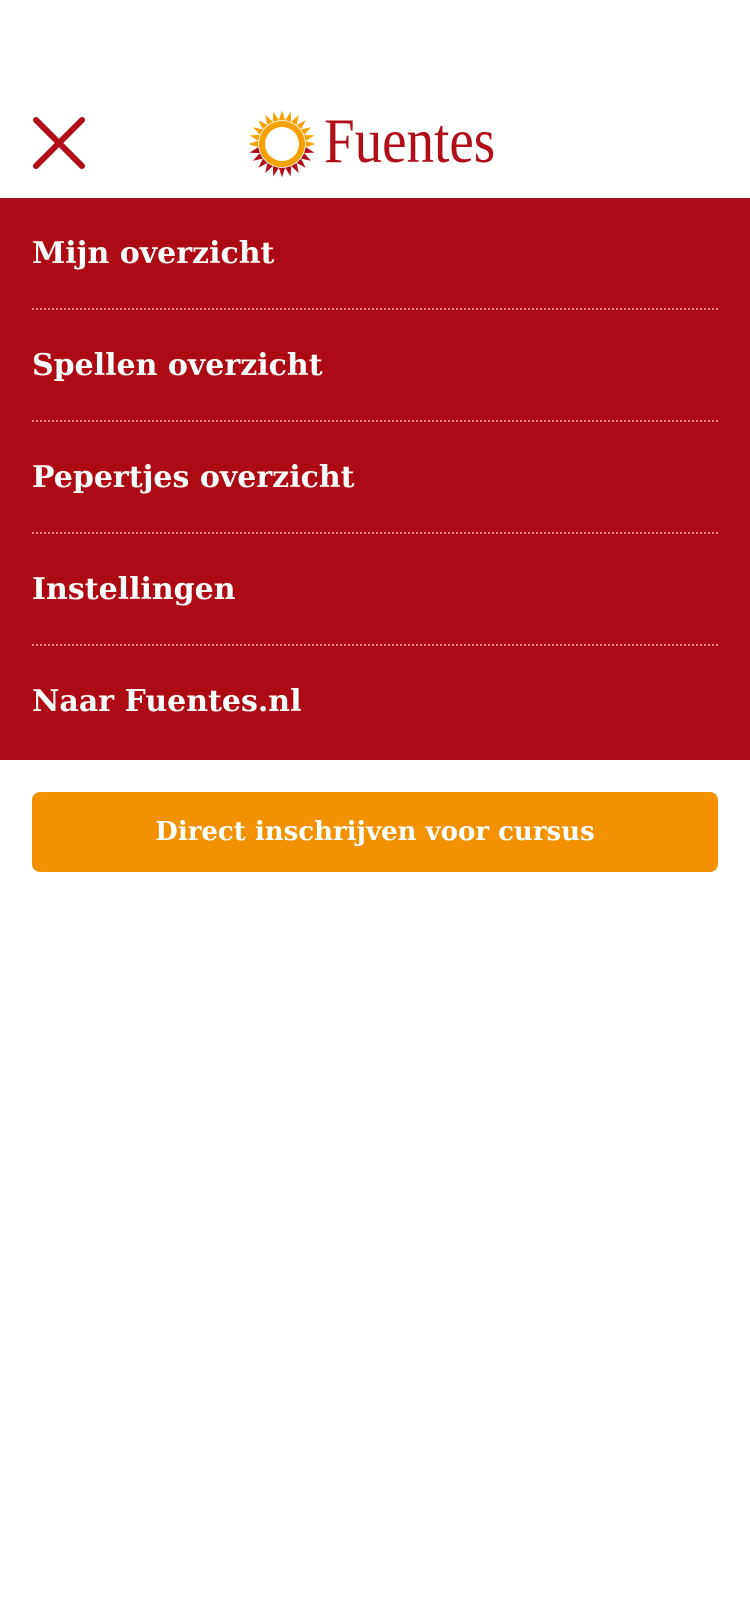 The height and width of the screenshot is (1624, 750). What do you see at coordinates (375, 254) in the screenshot?
I see `menu-item-mijn-overzicht: Mijn overzicht` at bounding box center [375, 254].